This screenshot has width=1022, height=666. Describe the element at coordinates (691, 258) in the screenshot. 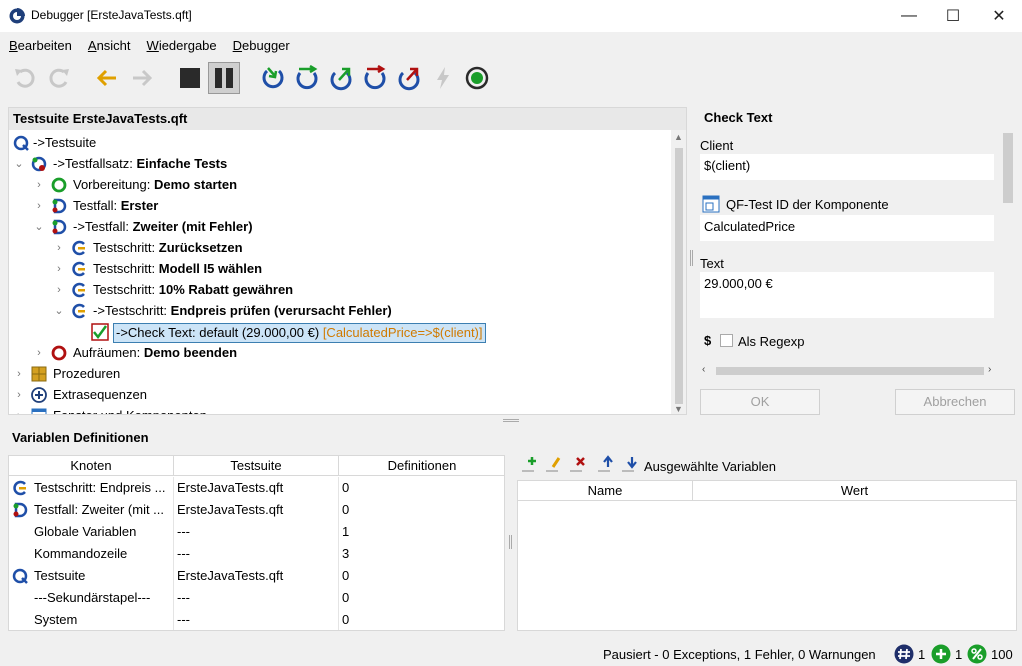

I see `vertical-splitter-handle` at that location.